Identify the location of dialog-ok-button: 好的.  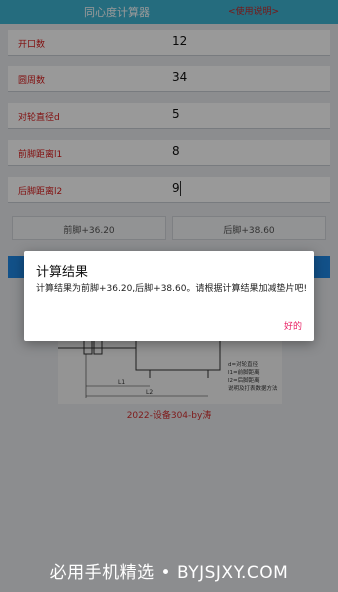
(293, 325).